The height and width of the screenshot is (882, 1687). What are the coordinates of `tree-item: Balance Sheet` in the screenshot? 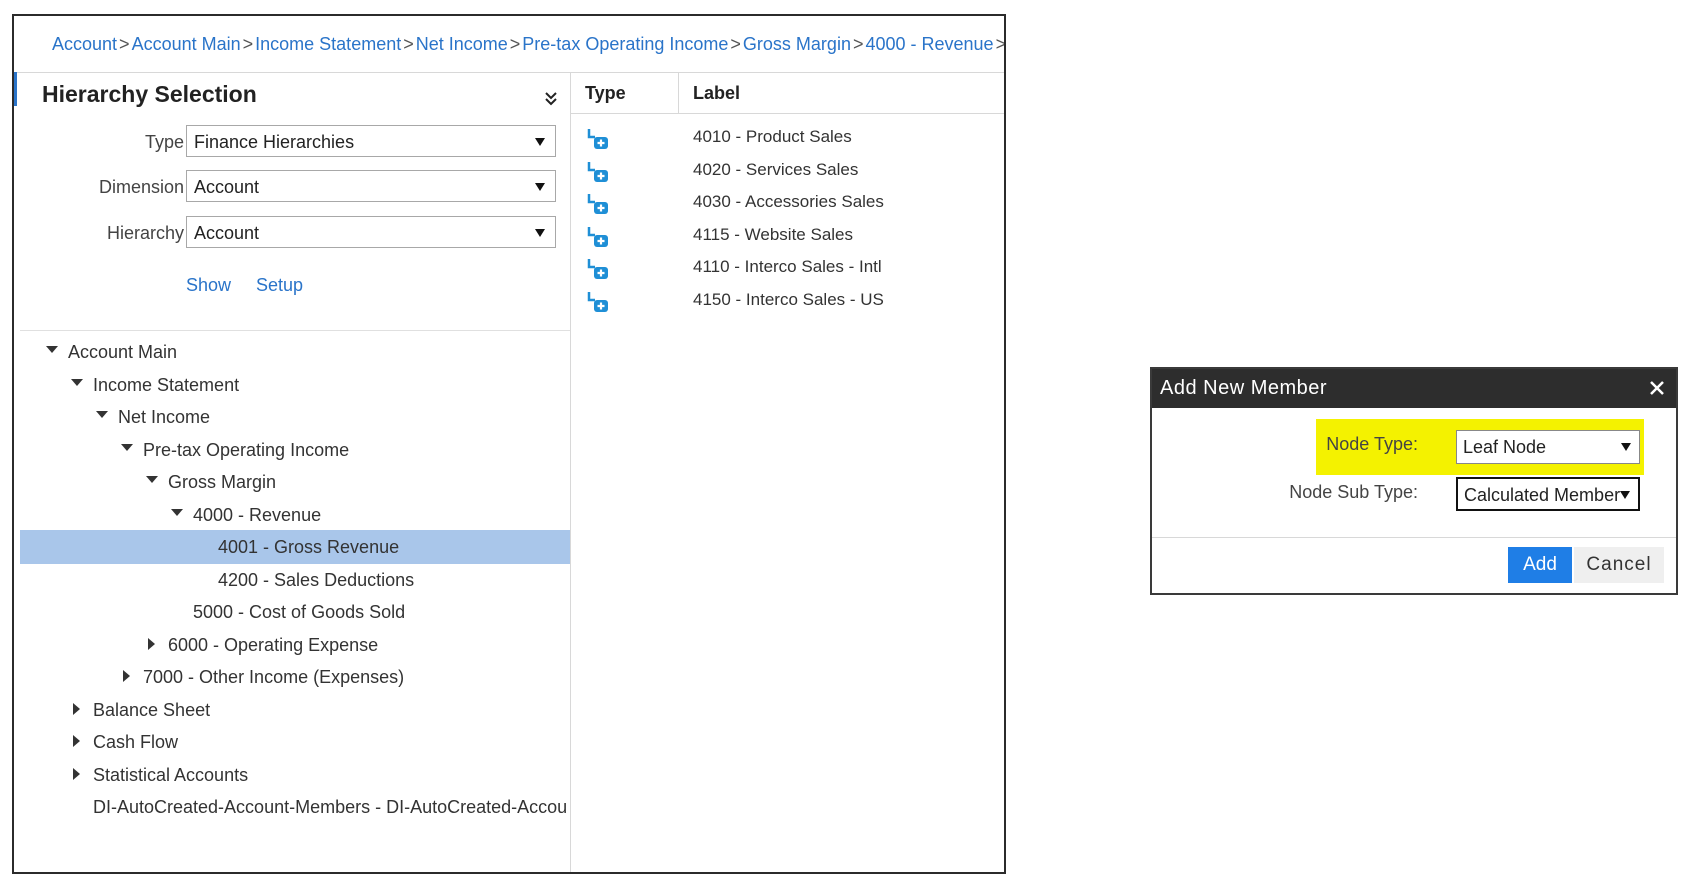 It's located at (295, 710).